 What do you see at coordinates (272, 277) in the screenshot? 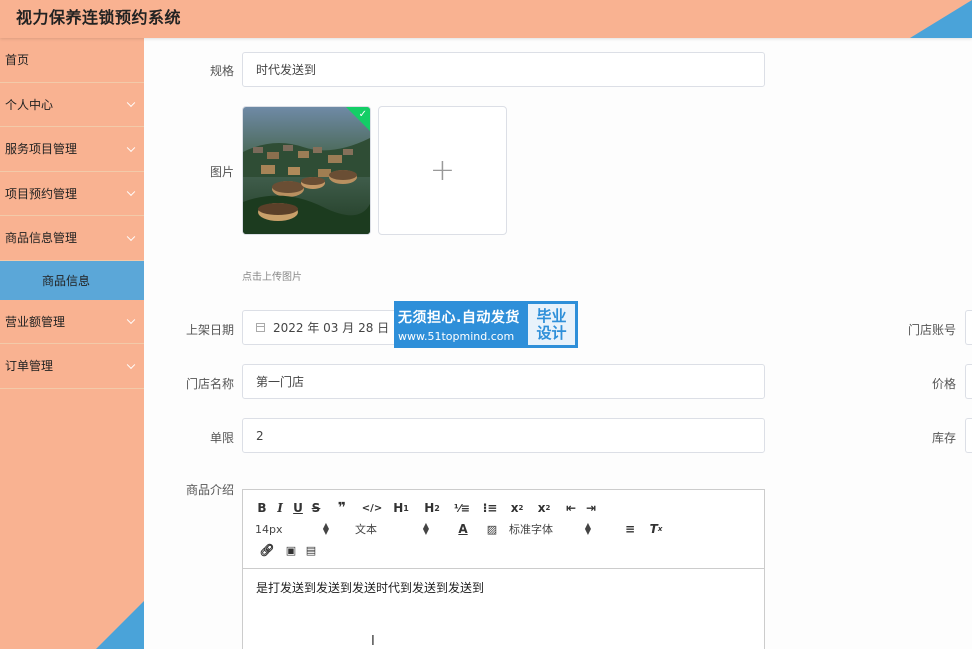
I see `upload-hint: 点击上传图片` at bounding box center [272, 277].